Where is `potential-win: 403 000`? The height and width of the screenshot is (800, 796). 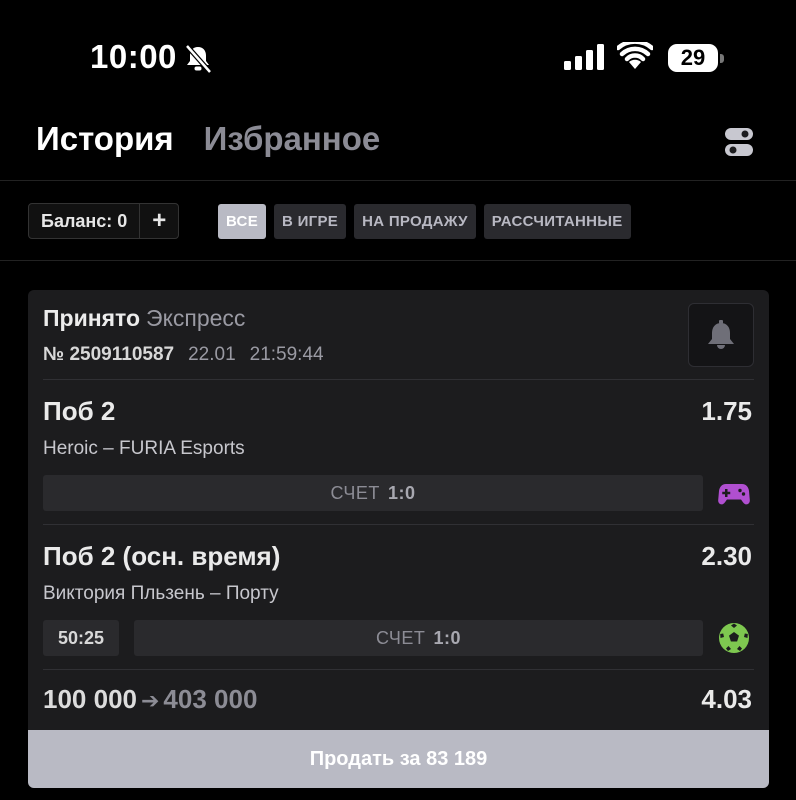 potential-win: 403 000 is located at coordinates (210, 699).